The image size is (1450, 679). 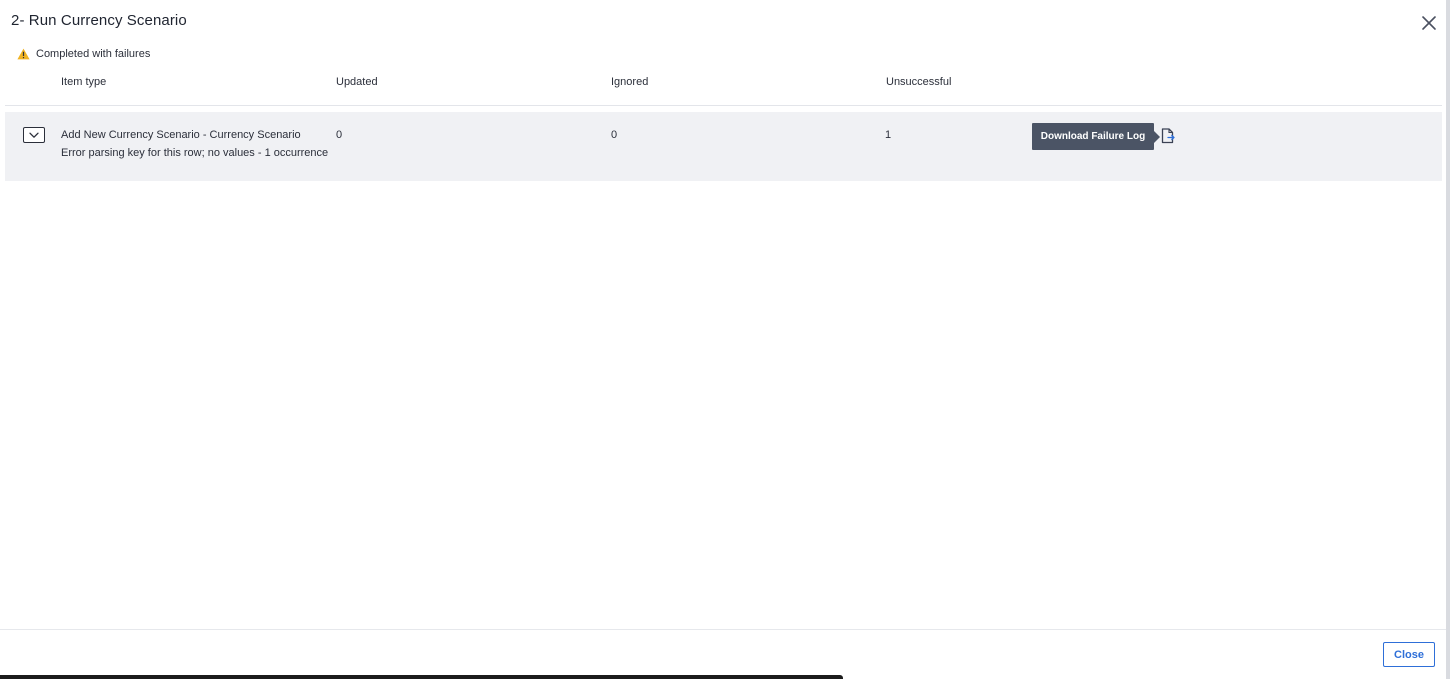 I want to click on footer-divider, so click(x=723, y=629).